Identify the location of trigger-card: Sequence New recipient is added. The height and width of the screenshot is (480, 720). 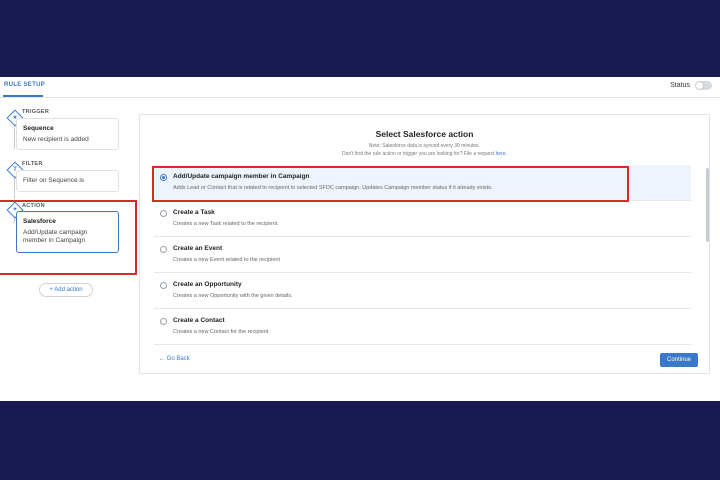
(67, 134).